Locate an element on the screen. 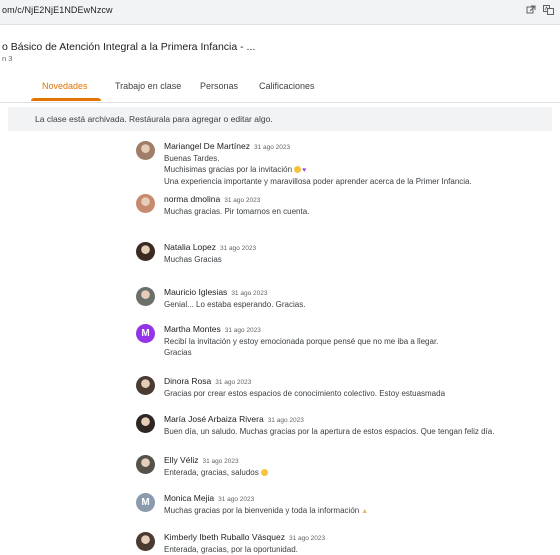  comment-author-name: Mariangel De Martínez is located at coordinates (207, 146).